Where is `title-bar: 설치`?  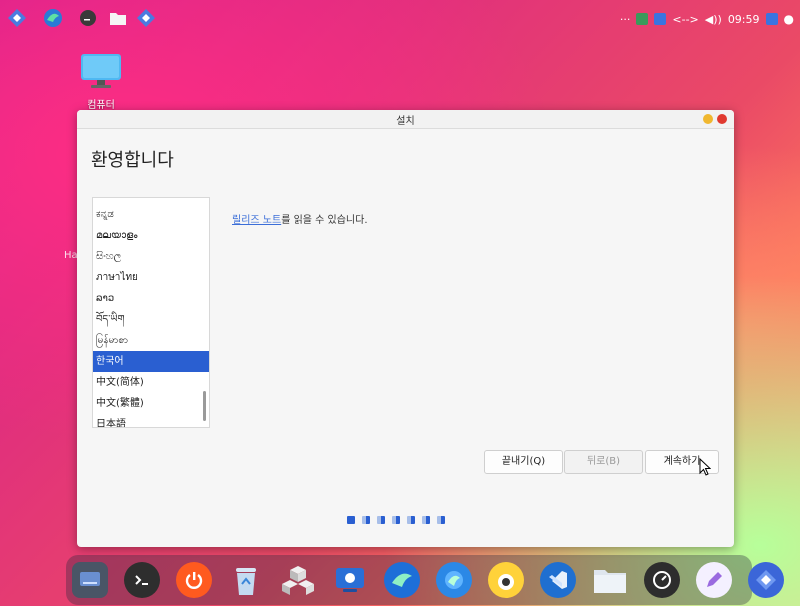
title-bar: 설치 is located at coordinates (405, 119).